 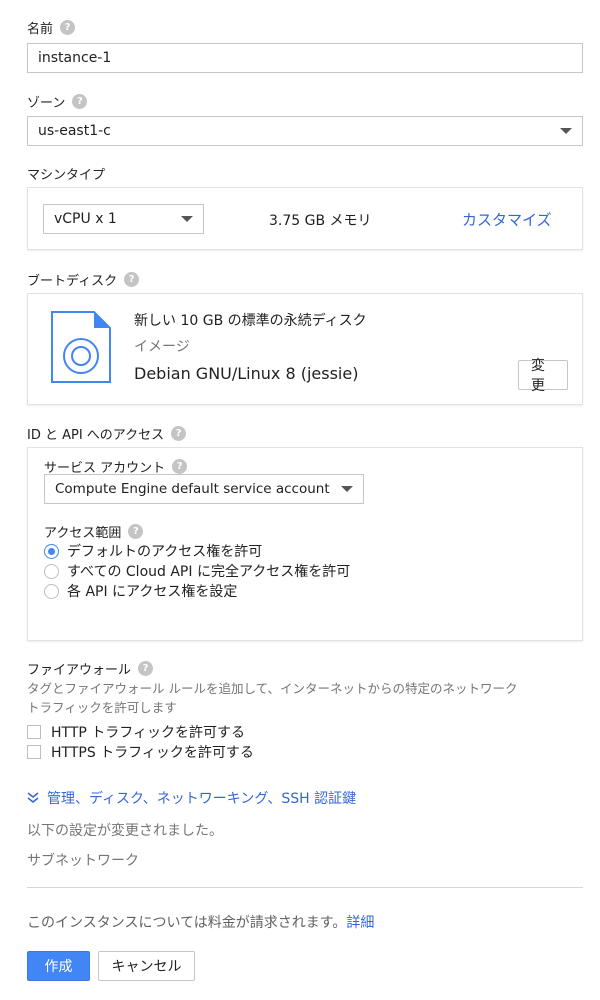 I want to click on http-traffic-checkbox: HTTP トラフィックを許可する, so click(x=136, y=732).